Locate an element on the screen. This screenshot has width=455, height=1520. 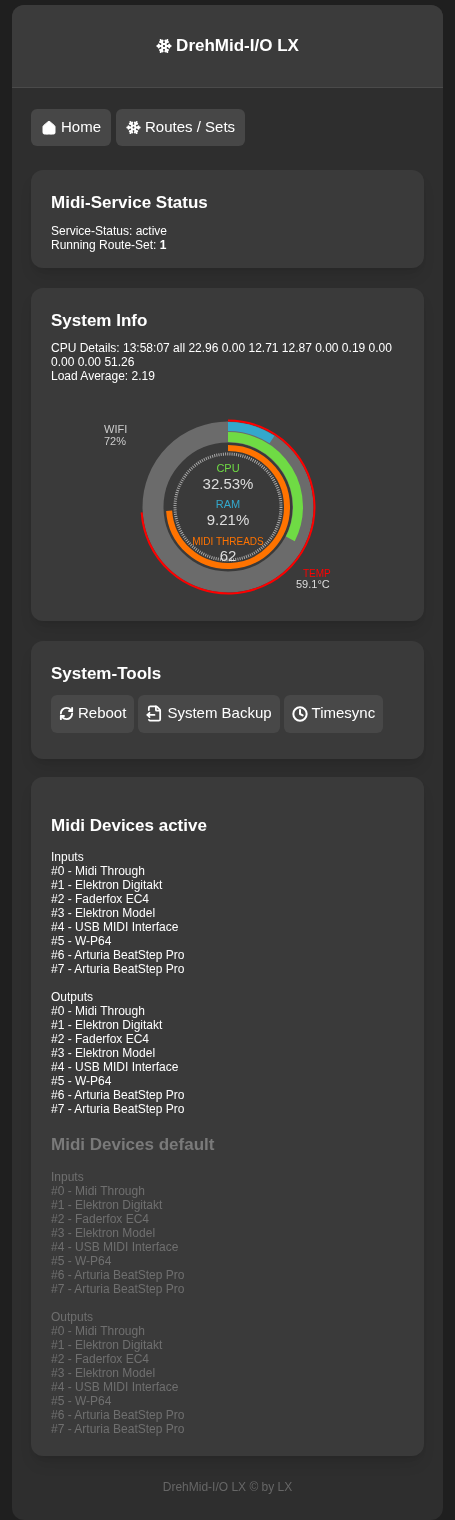
footer-text: DrehMid-I/O LX © by LX is located at coordinates (227, 1487).